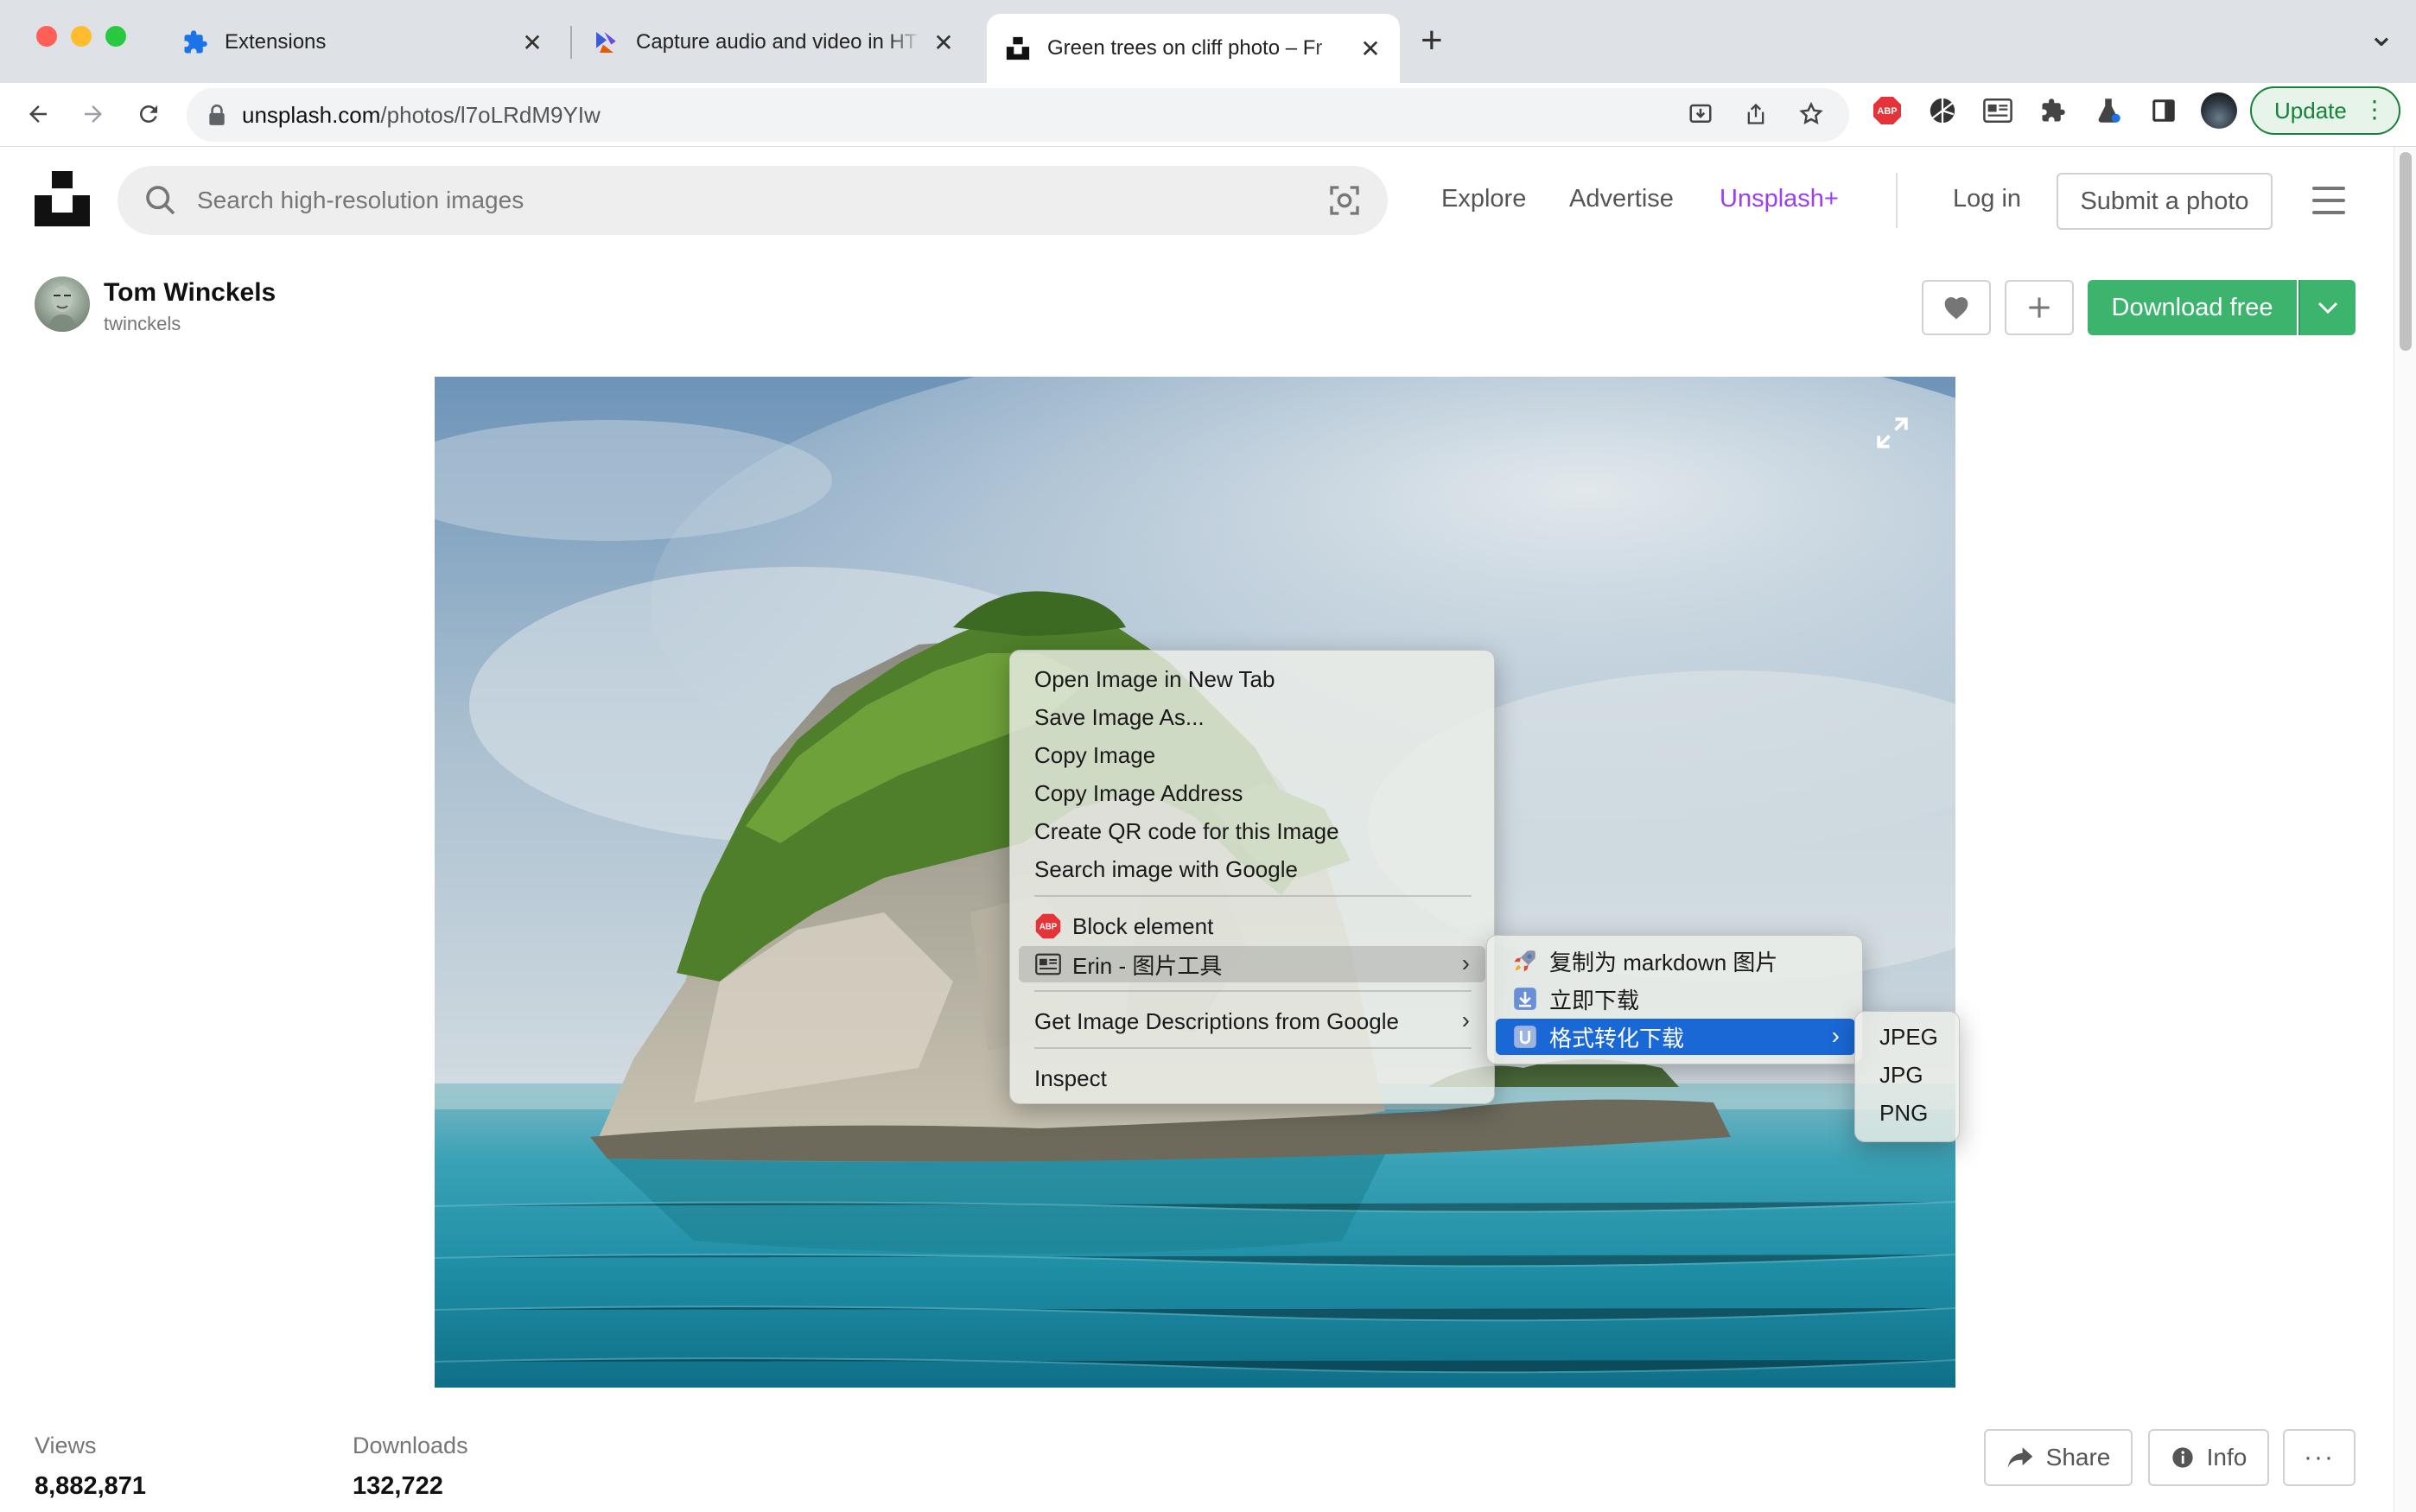 This screenshot has width=2416, height=1512. What do you see at coordinates (1252, 831) in the screenshot?
I see `menu-create-qr-code: Create QR code for this Image` at bounding box center [1252, 831].